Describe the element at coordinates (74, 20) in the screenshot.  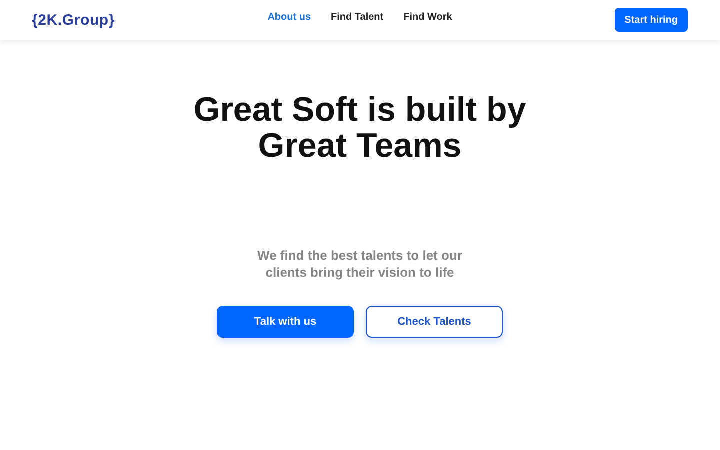
I see `logo: {2K.Group}` at that location.